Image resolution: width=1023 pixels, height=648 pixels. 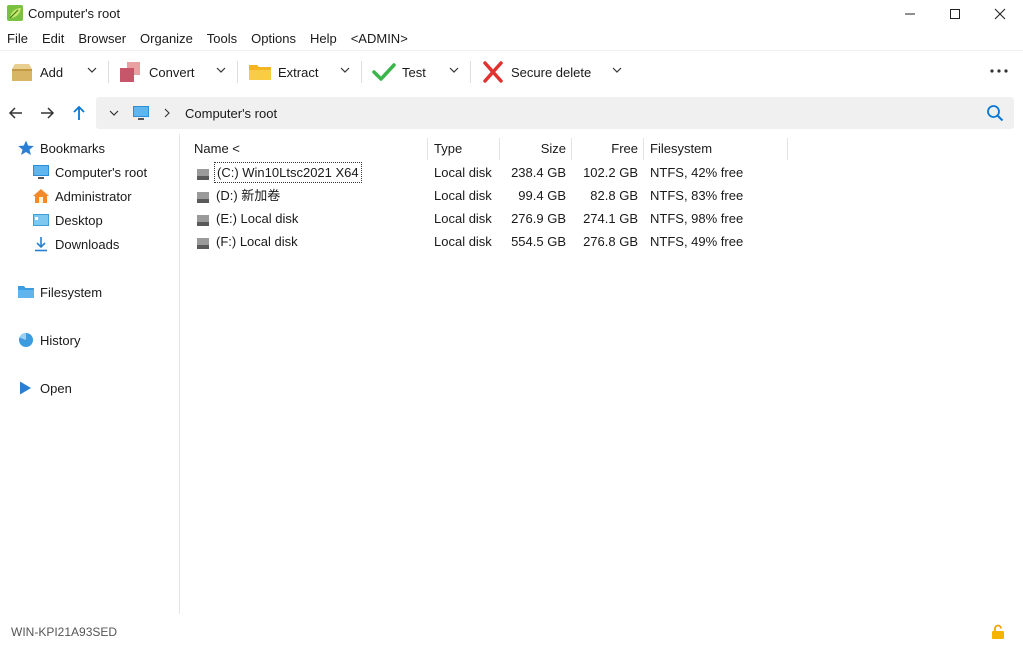 I want to click on back-arrow-icon, so click(x=16, y=113).